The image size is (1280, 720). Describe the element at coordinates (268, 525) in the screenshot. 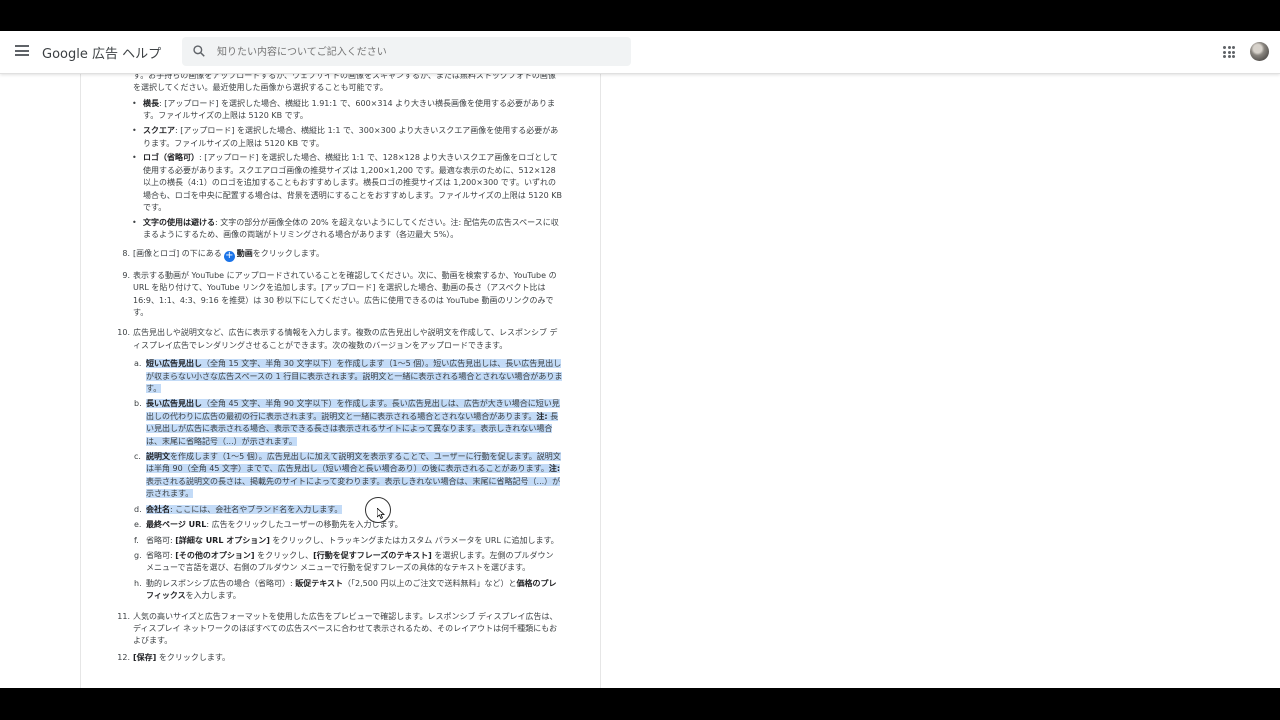

I see `sub-item-e: e. 最終ページ URL: 広告をクリックしたユーザーの移動先を入力します。` at that location.